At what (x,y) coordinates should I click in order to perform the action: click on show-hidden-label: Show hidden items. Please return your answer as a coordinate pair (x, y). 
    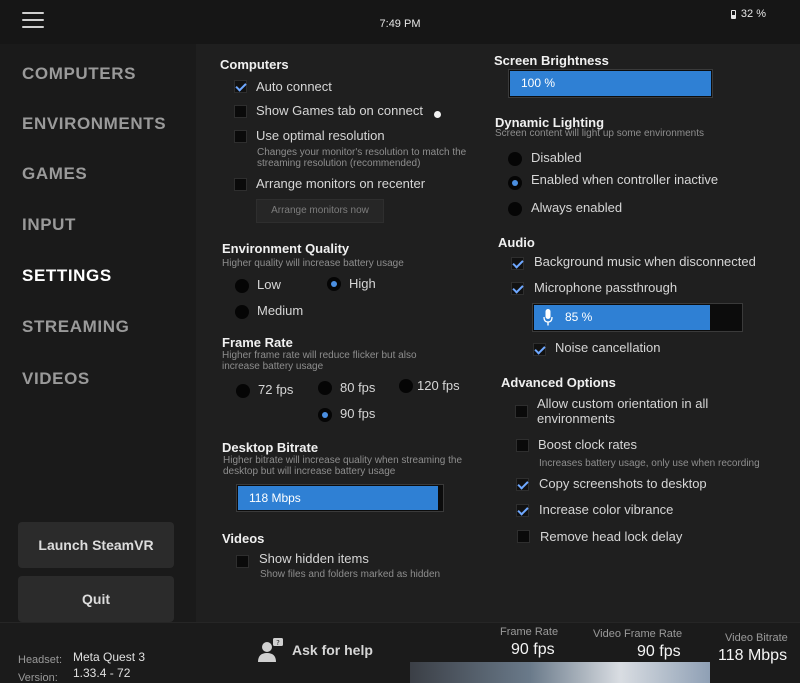
    Looking at the image, I should click on (314, 558).